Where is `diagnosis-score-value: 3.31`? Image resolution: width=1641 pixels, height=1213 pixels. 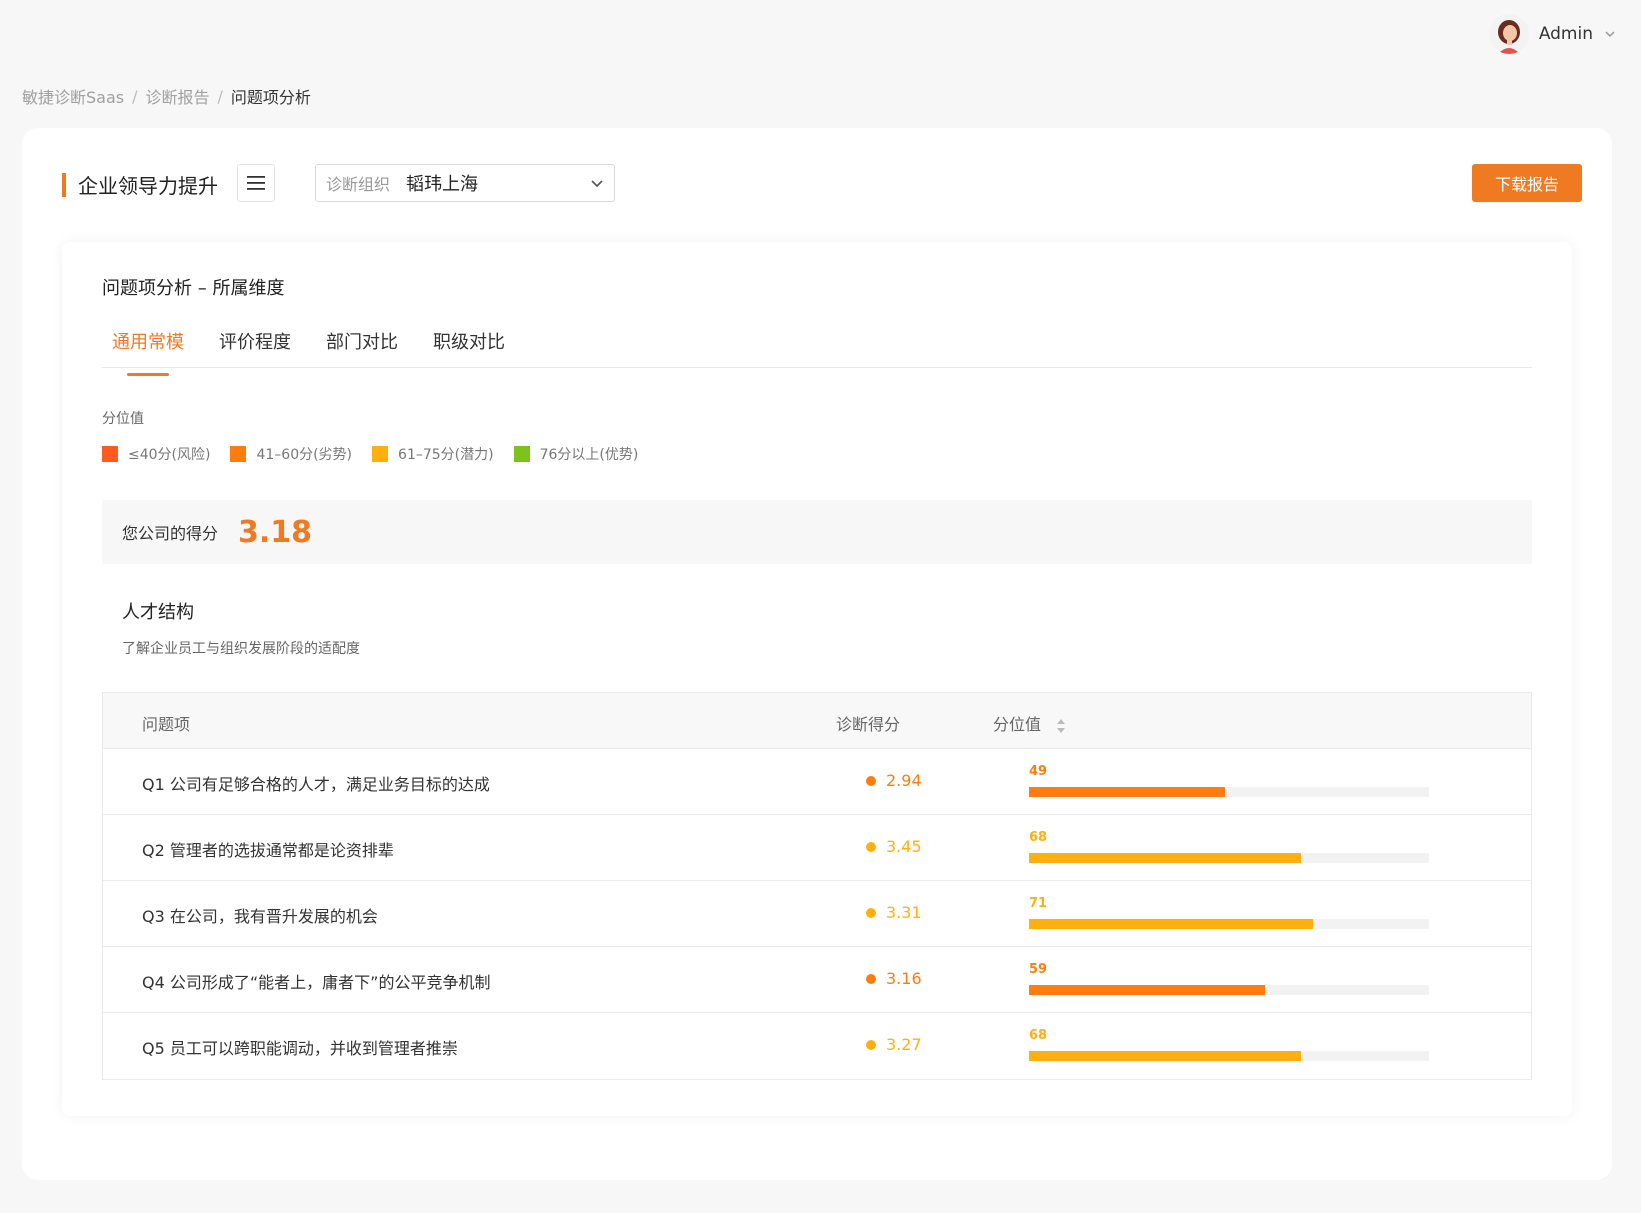 diagnosis-score-value: 3.31 is located at coordinates (904, 912).